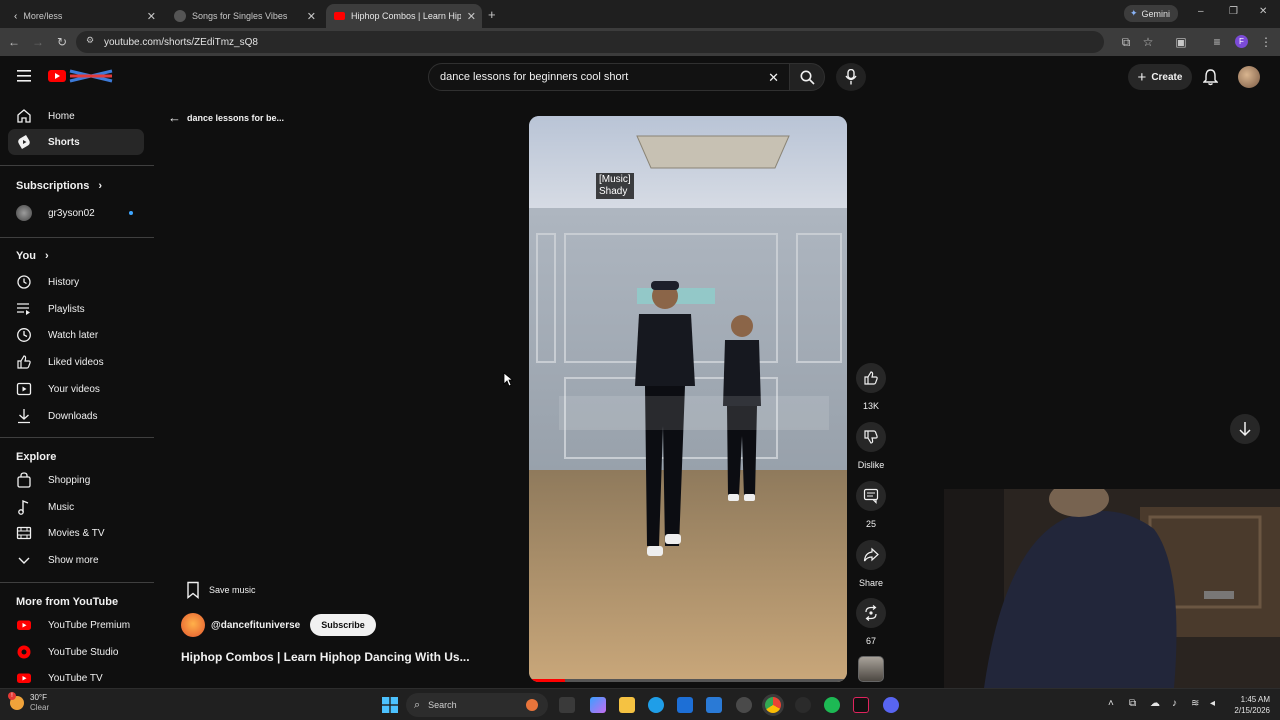  I want to click on subscribe-button: Subscribe, so click(343, 625).